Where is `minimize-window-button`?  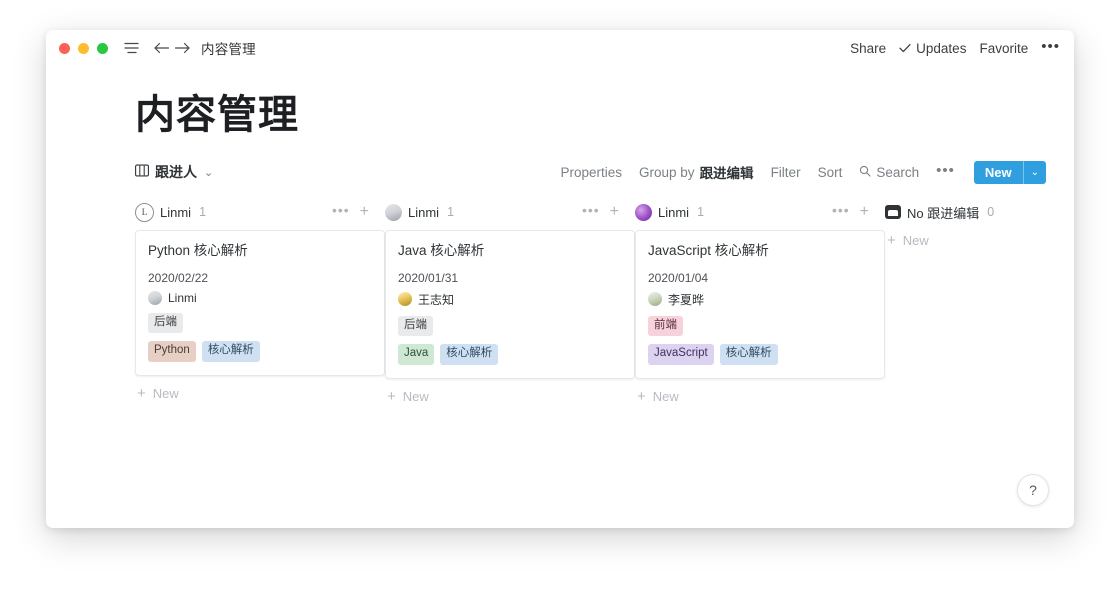 minimize-window-button is located at coordinates (83, 48).